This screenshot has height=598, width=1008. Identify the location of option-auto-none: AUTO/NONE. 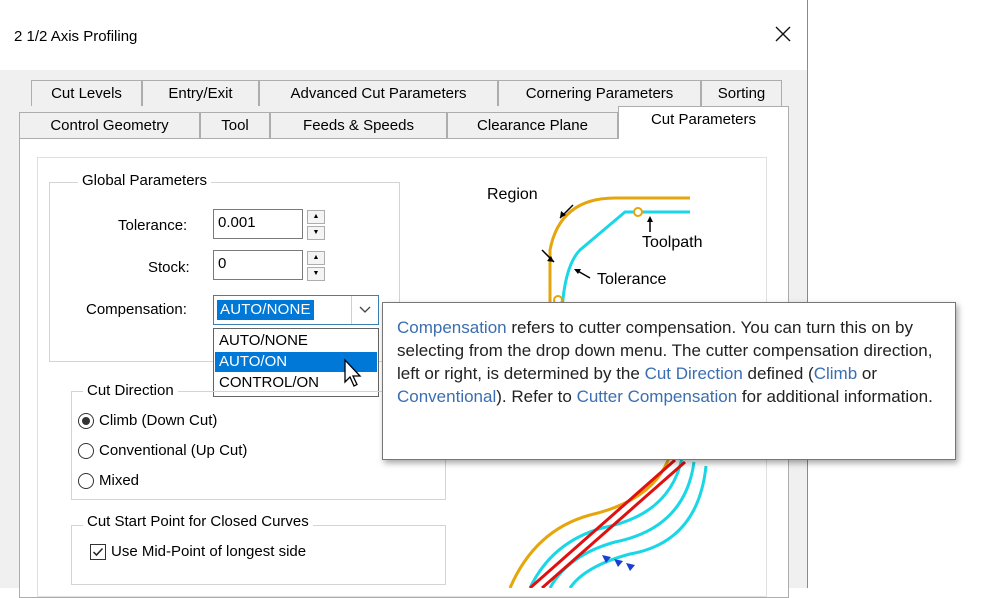
(296, 341).